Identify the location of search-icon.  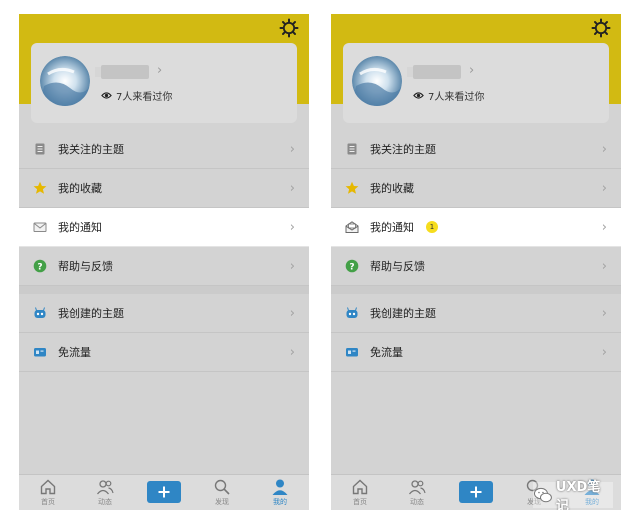
(222, 487).